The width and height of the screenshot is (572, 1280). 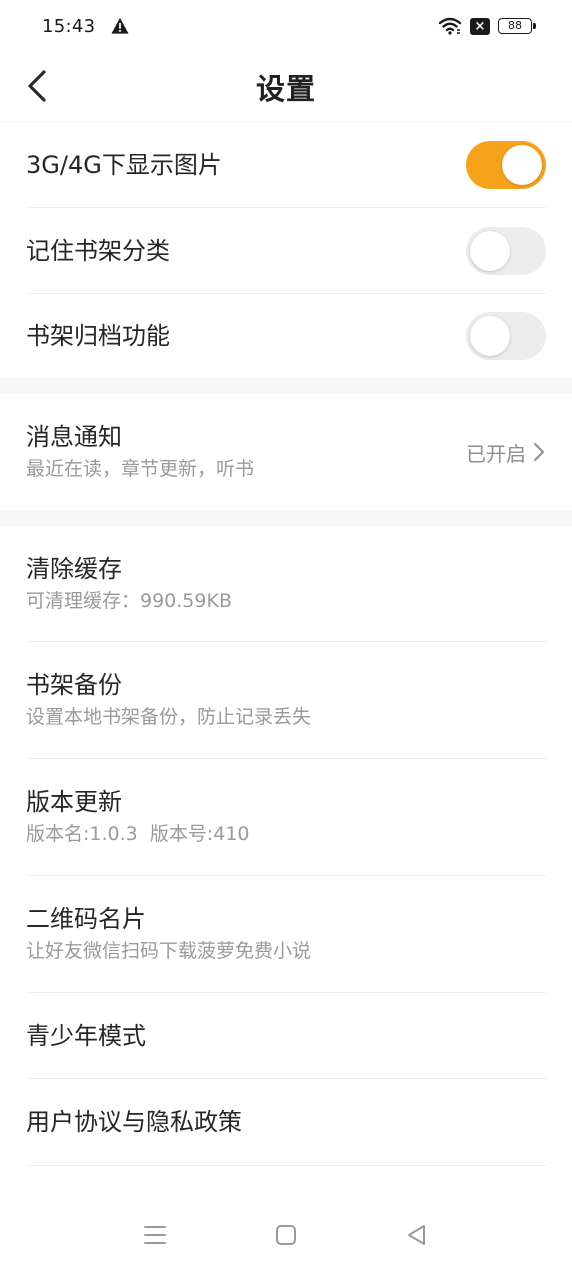 I want to click on teen-mode-title: 青少年模式, so click(x=86, y=1035).